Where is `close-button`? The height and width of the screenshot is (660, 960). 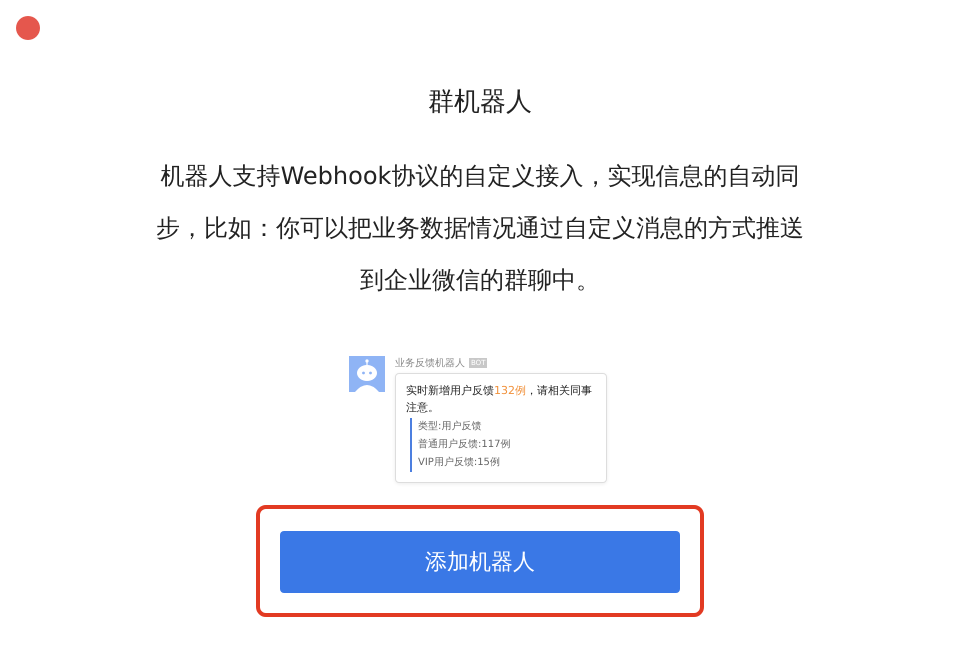 close-button is located at coordinates (28, 28).